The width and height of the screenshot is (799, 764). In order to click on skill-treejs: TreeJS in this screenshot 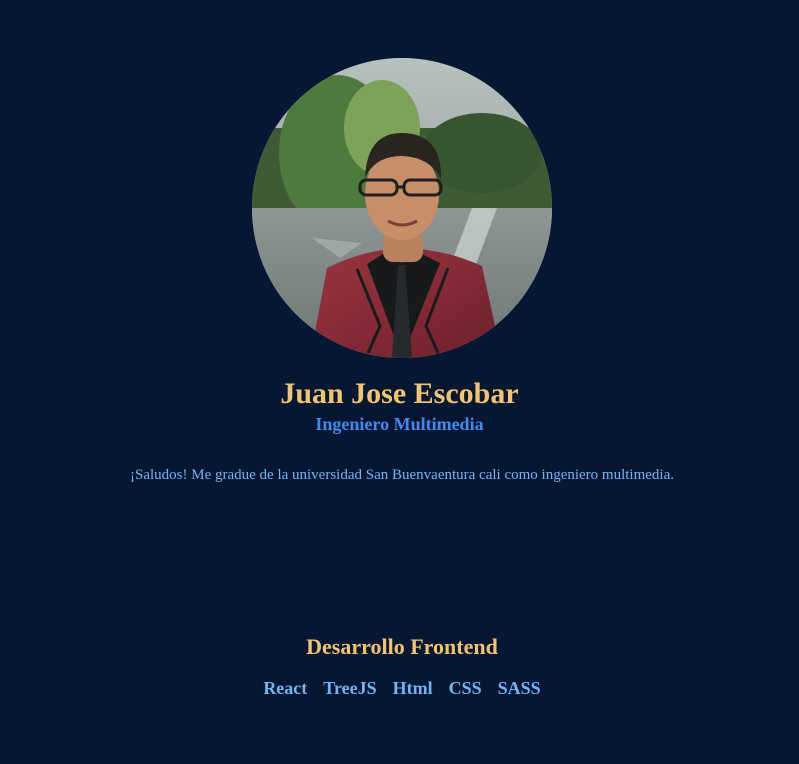, I will do `click(350, 688)`.